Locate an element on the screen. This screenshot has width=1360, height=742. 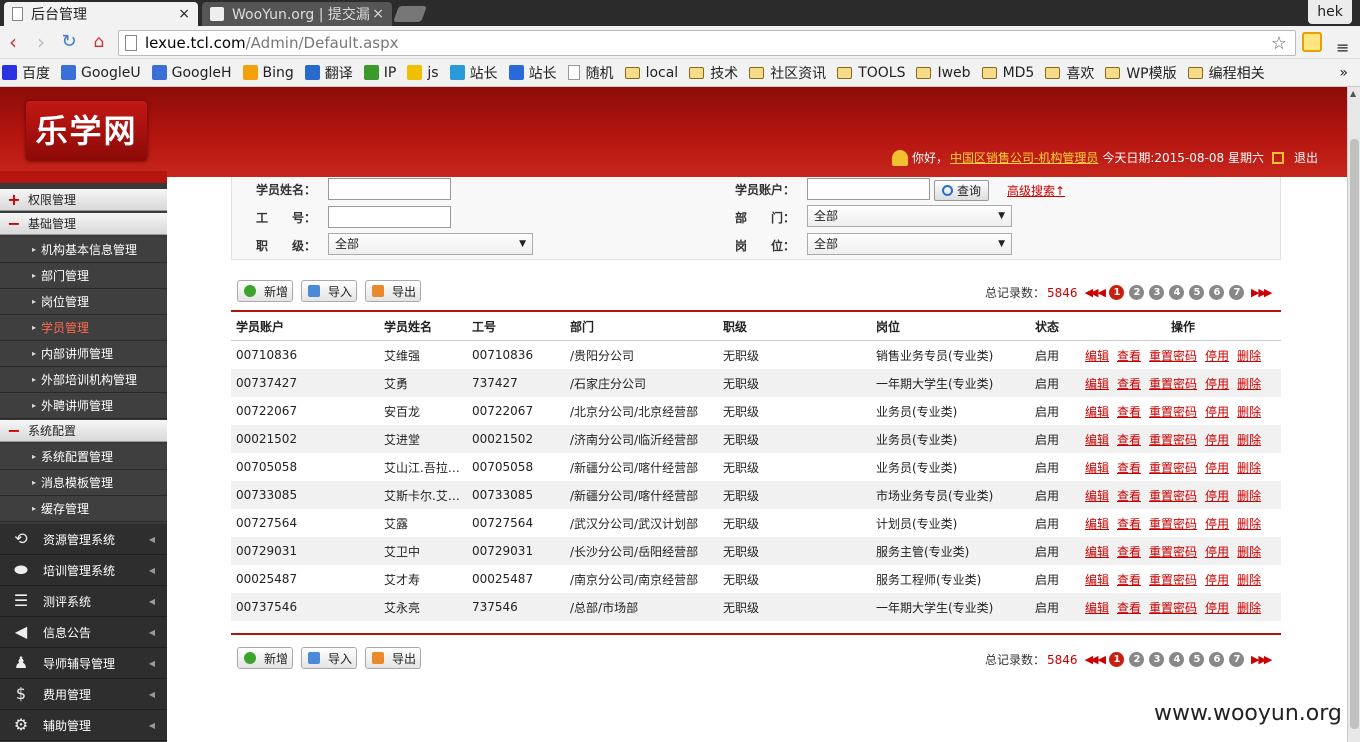
page-button: 5 is located at coordinates (1197, 292).